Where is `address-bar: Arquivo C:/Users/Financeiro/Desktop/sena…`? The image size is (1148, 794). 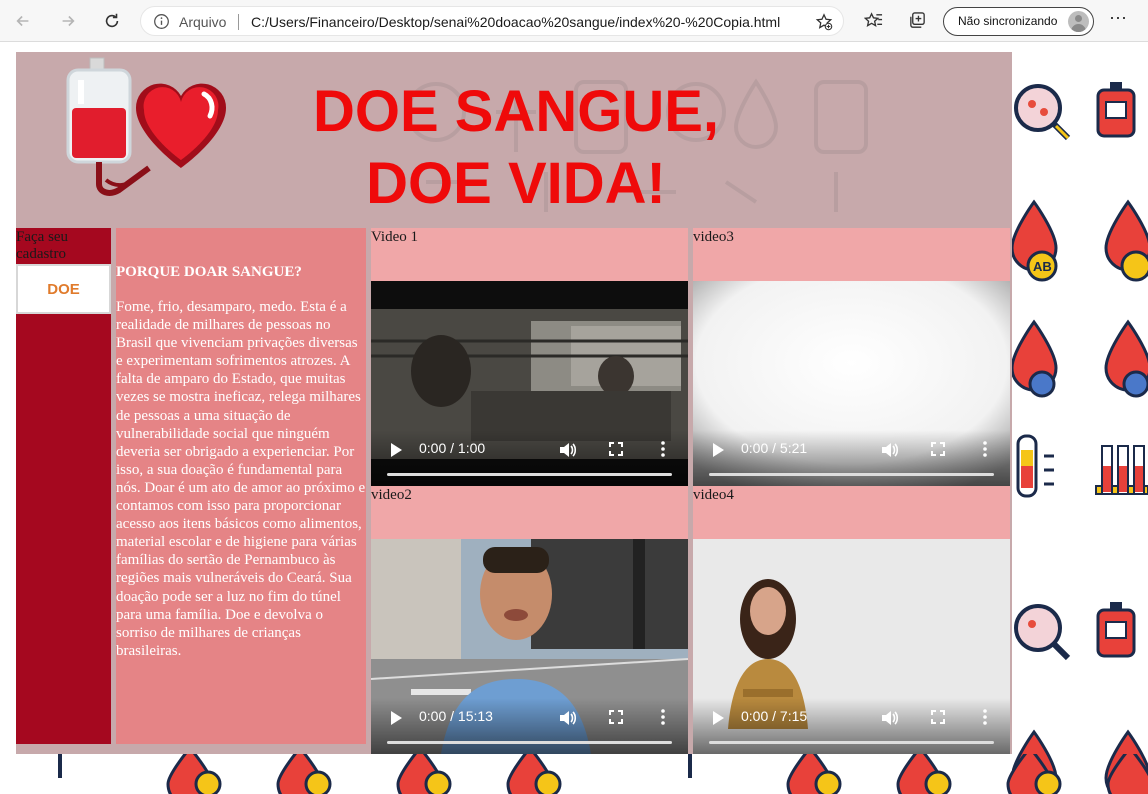
address-bar: Arquivo C:/Users/Financeiro/Desktop/sena… is located at coordinates (492, 21).